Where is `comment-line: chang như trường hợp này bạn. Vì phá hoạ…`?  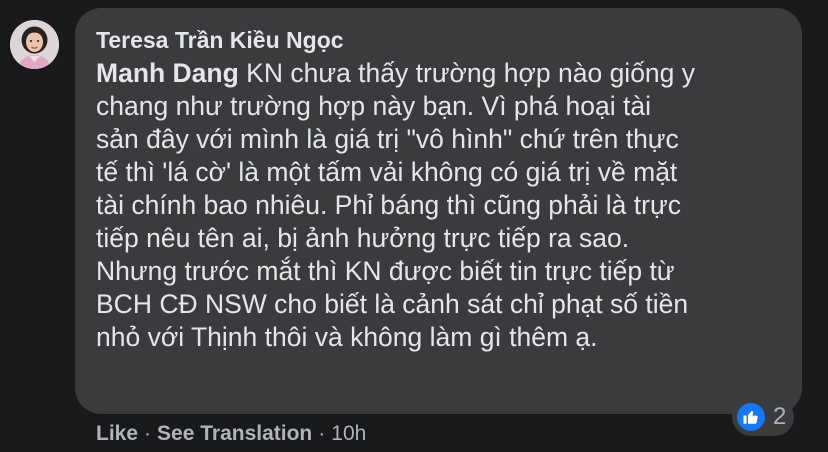
comment-line: chang như trường hợp này bạn. Vì phá hoạ… is located at coordinates (373, 106).